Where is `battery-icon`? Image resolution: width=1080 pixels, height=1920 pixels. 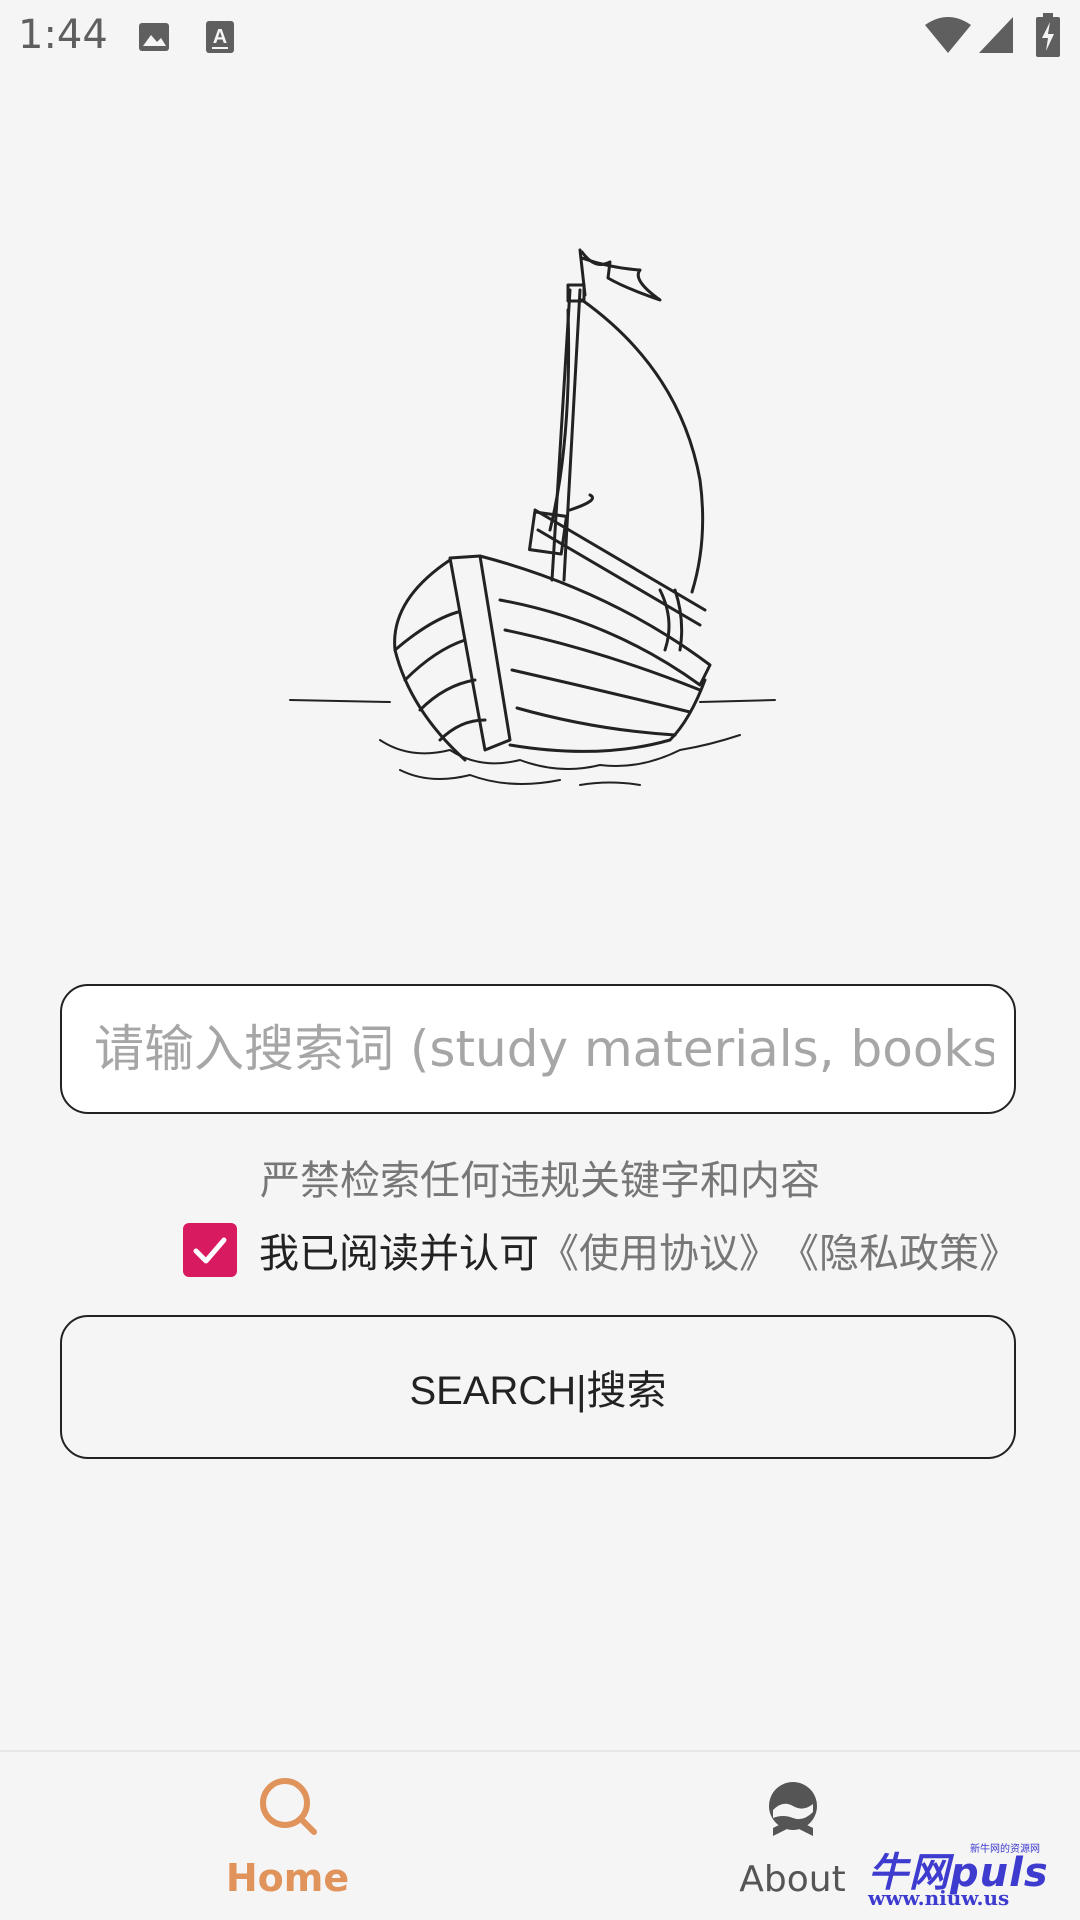 battery-icon is located at coordinates (1048, 35).